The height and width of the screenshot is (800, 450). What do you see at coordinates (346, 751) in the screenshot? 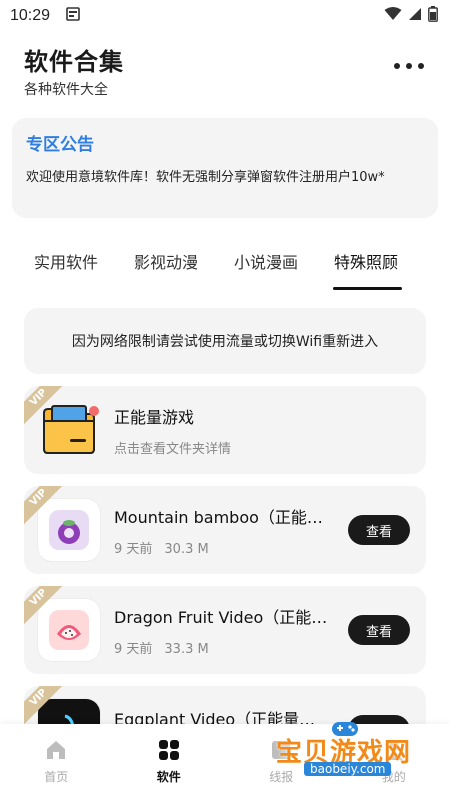
I see `watermark: 宝贝游戏网 baobeiy.com` at bounding box center [346, 751].